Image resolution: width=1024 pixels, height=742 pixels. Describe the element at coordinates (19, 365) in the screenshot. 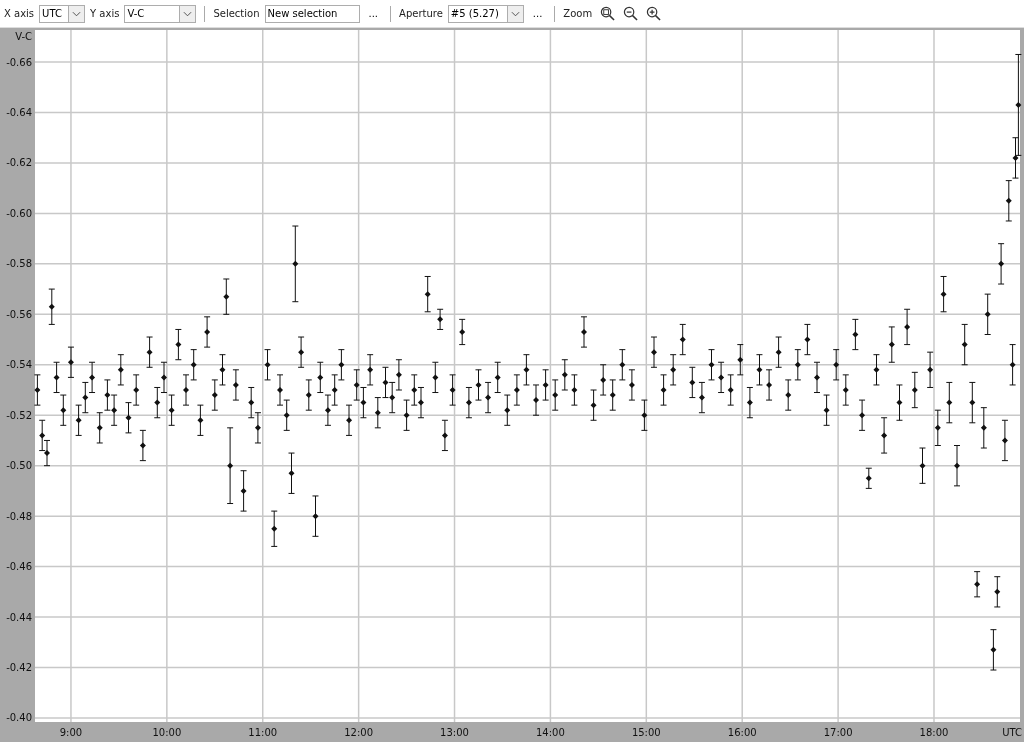

I see `y-tick-label: -0.54` at that location.